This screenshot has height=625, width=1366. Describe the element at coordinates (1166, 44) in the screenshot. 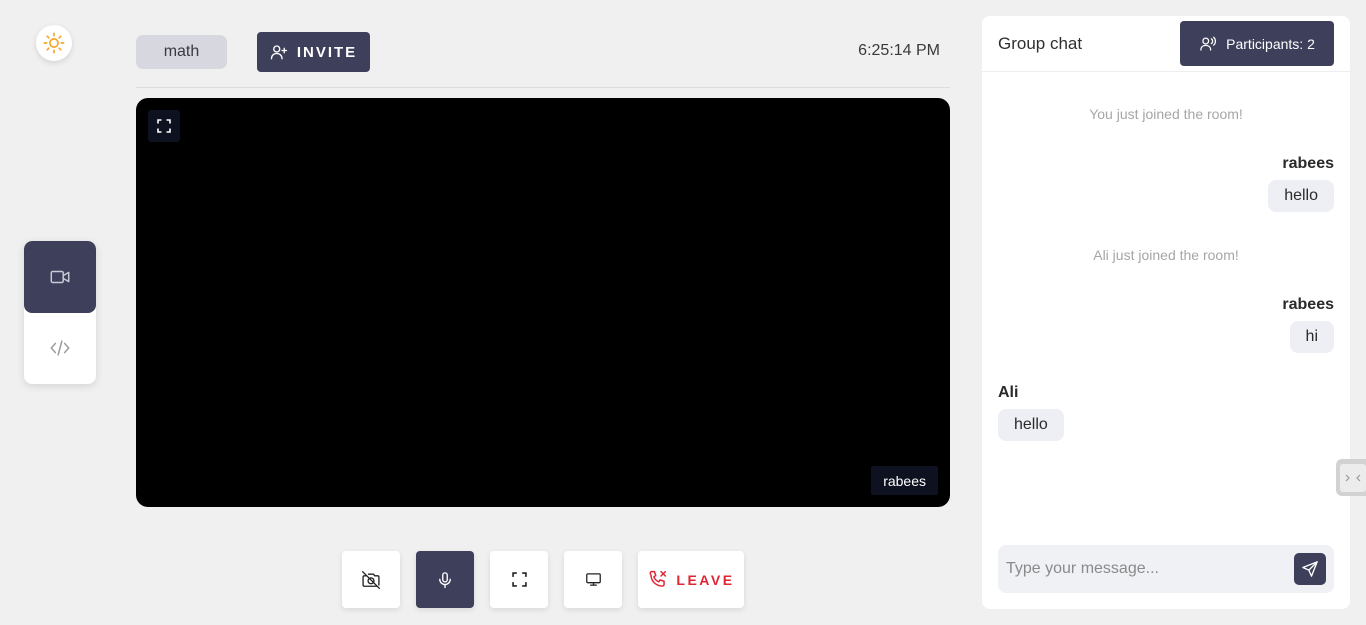

I see `chat-header: Group chat Participants: 2` at that location.